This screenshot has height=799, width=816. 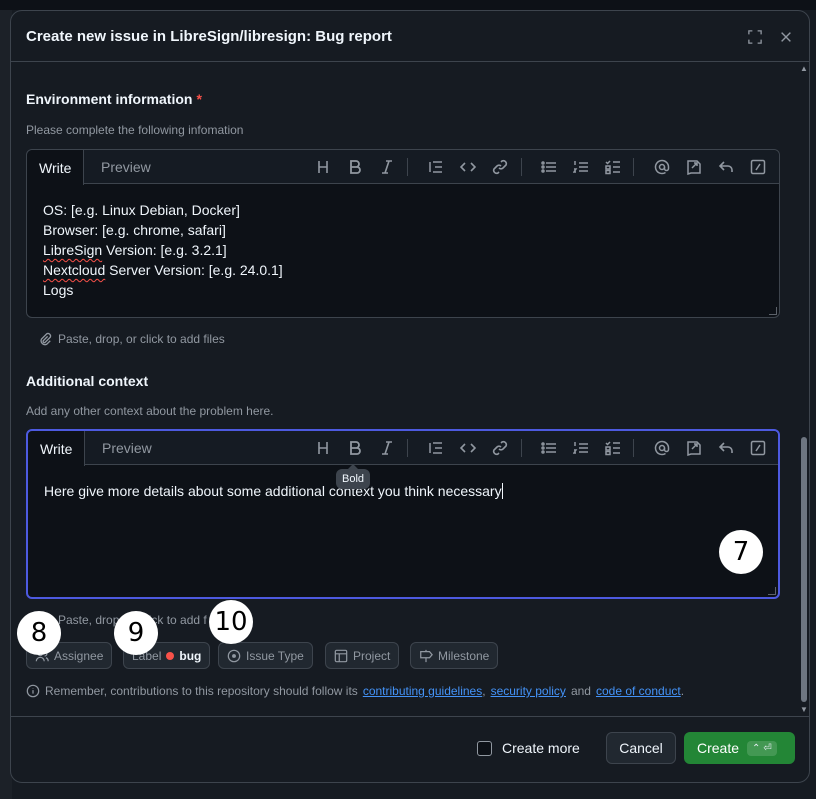 I want to click on env-line-libresign-rest: Version: [e.g. 3.2.1], so click(x=164, y=250).